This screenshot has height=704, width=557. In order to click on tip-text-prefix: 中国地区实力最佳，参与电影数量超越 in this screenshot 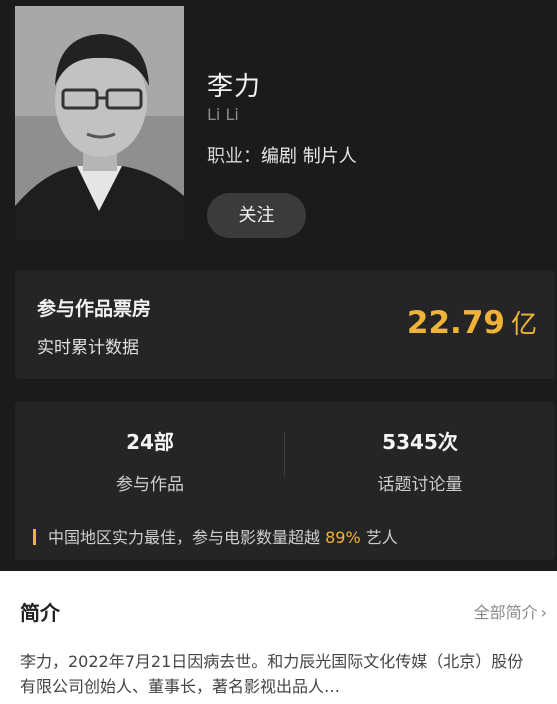, I will do `click(184, 537)`.